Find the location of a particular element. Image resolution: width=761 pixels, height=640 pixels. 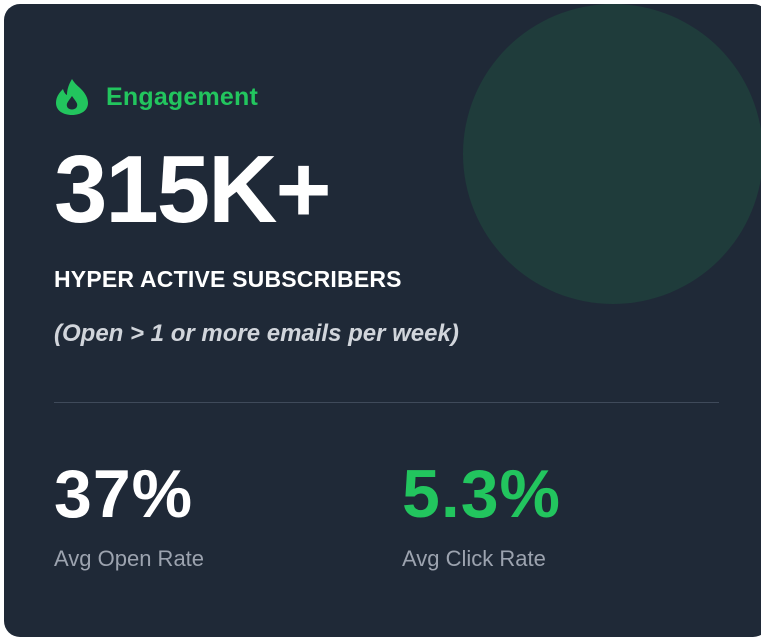

headline-note: (Open > 1 or more emails per week) is located at coordinates (256, 333).